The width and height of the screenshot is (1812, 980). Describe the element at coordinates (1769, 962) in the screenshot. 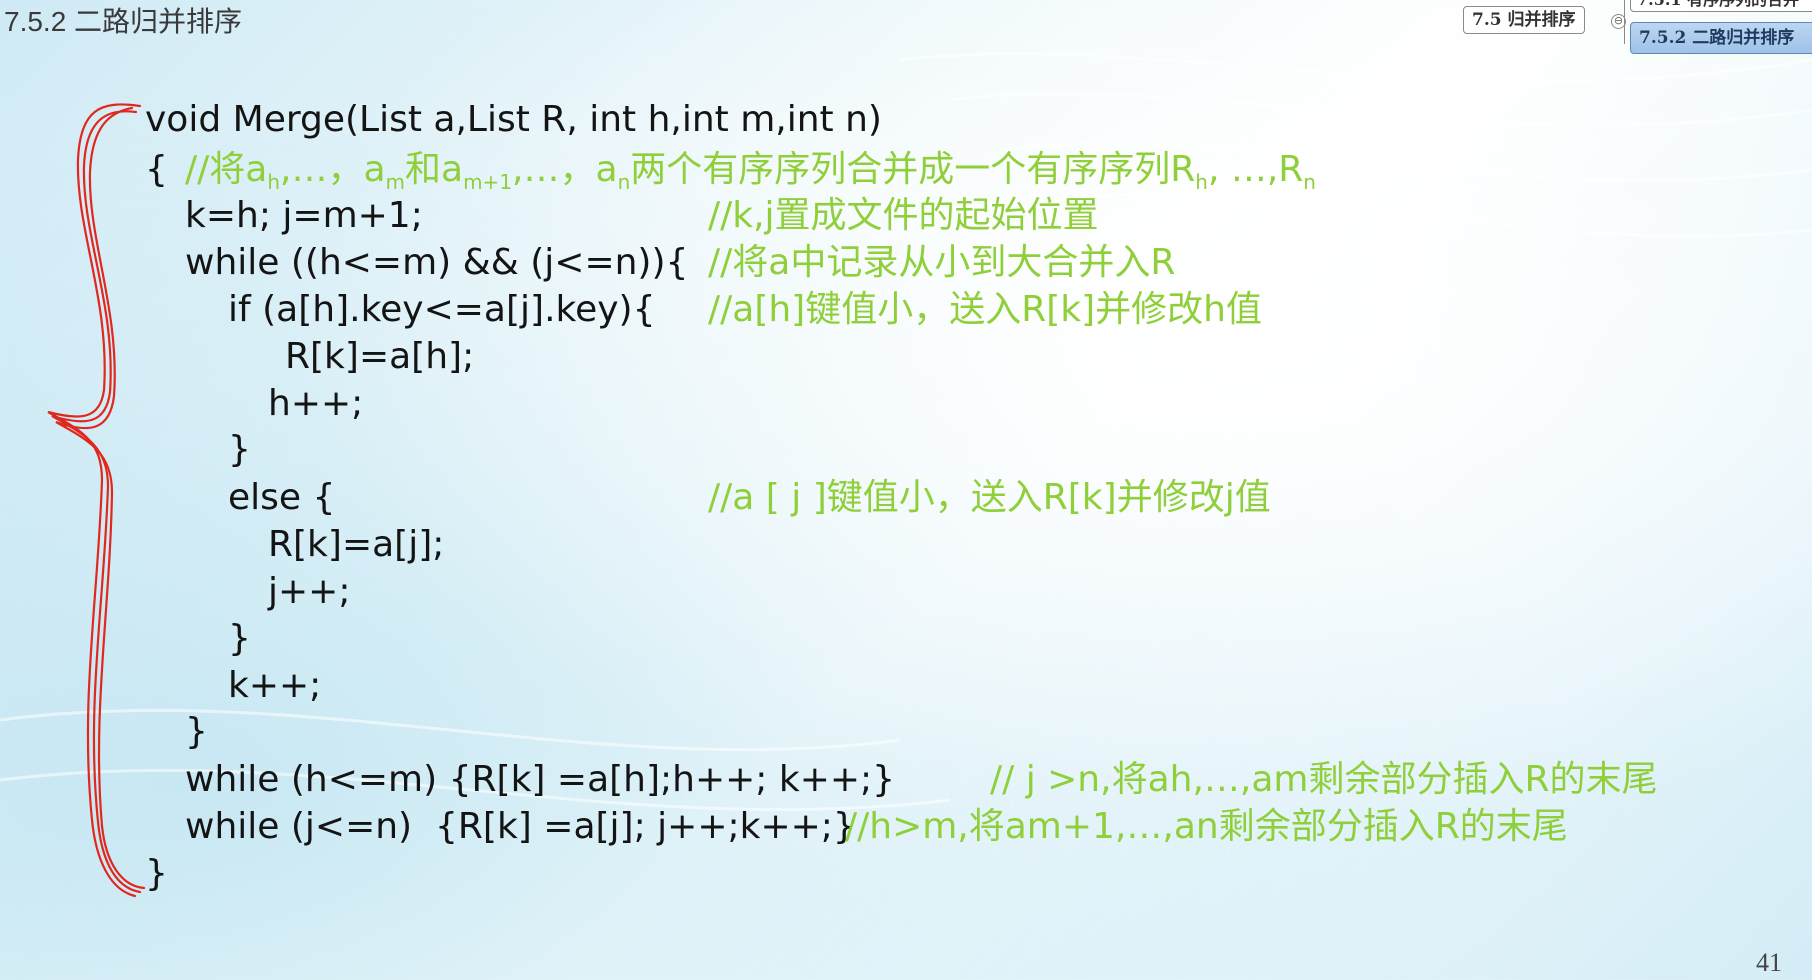

I see `page-number: 41` at that location.